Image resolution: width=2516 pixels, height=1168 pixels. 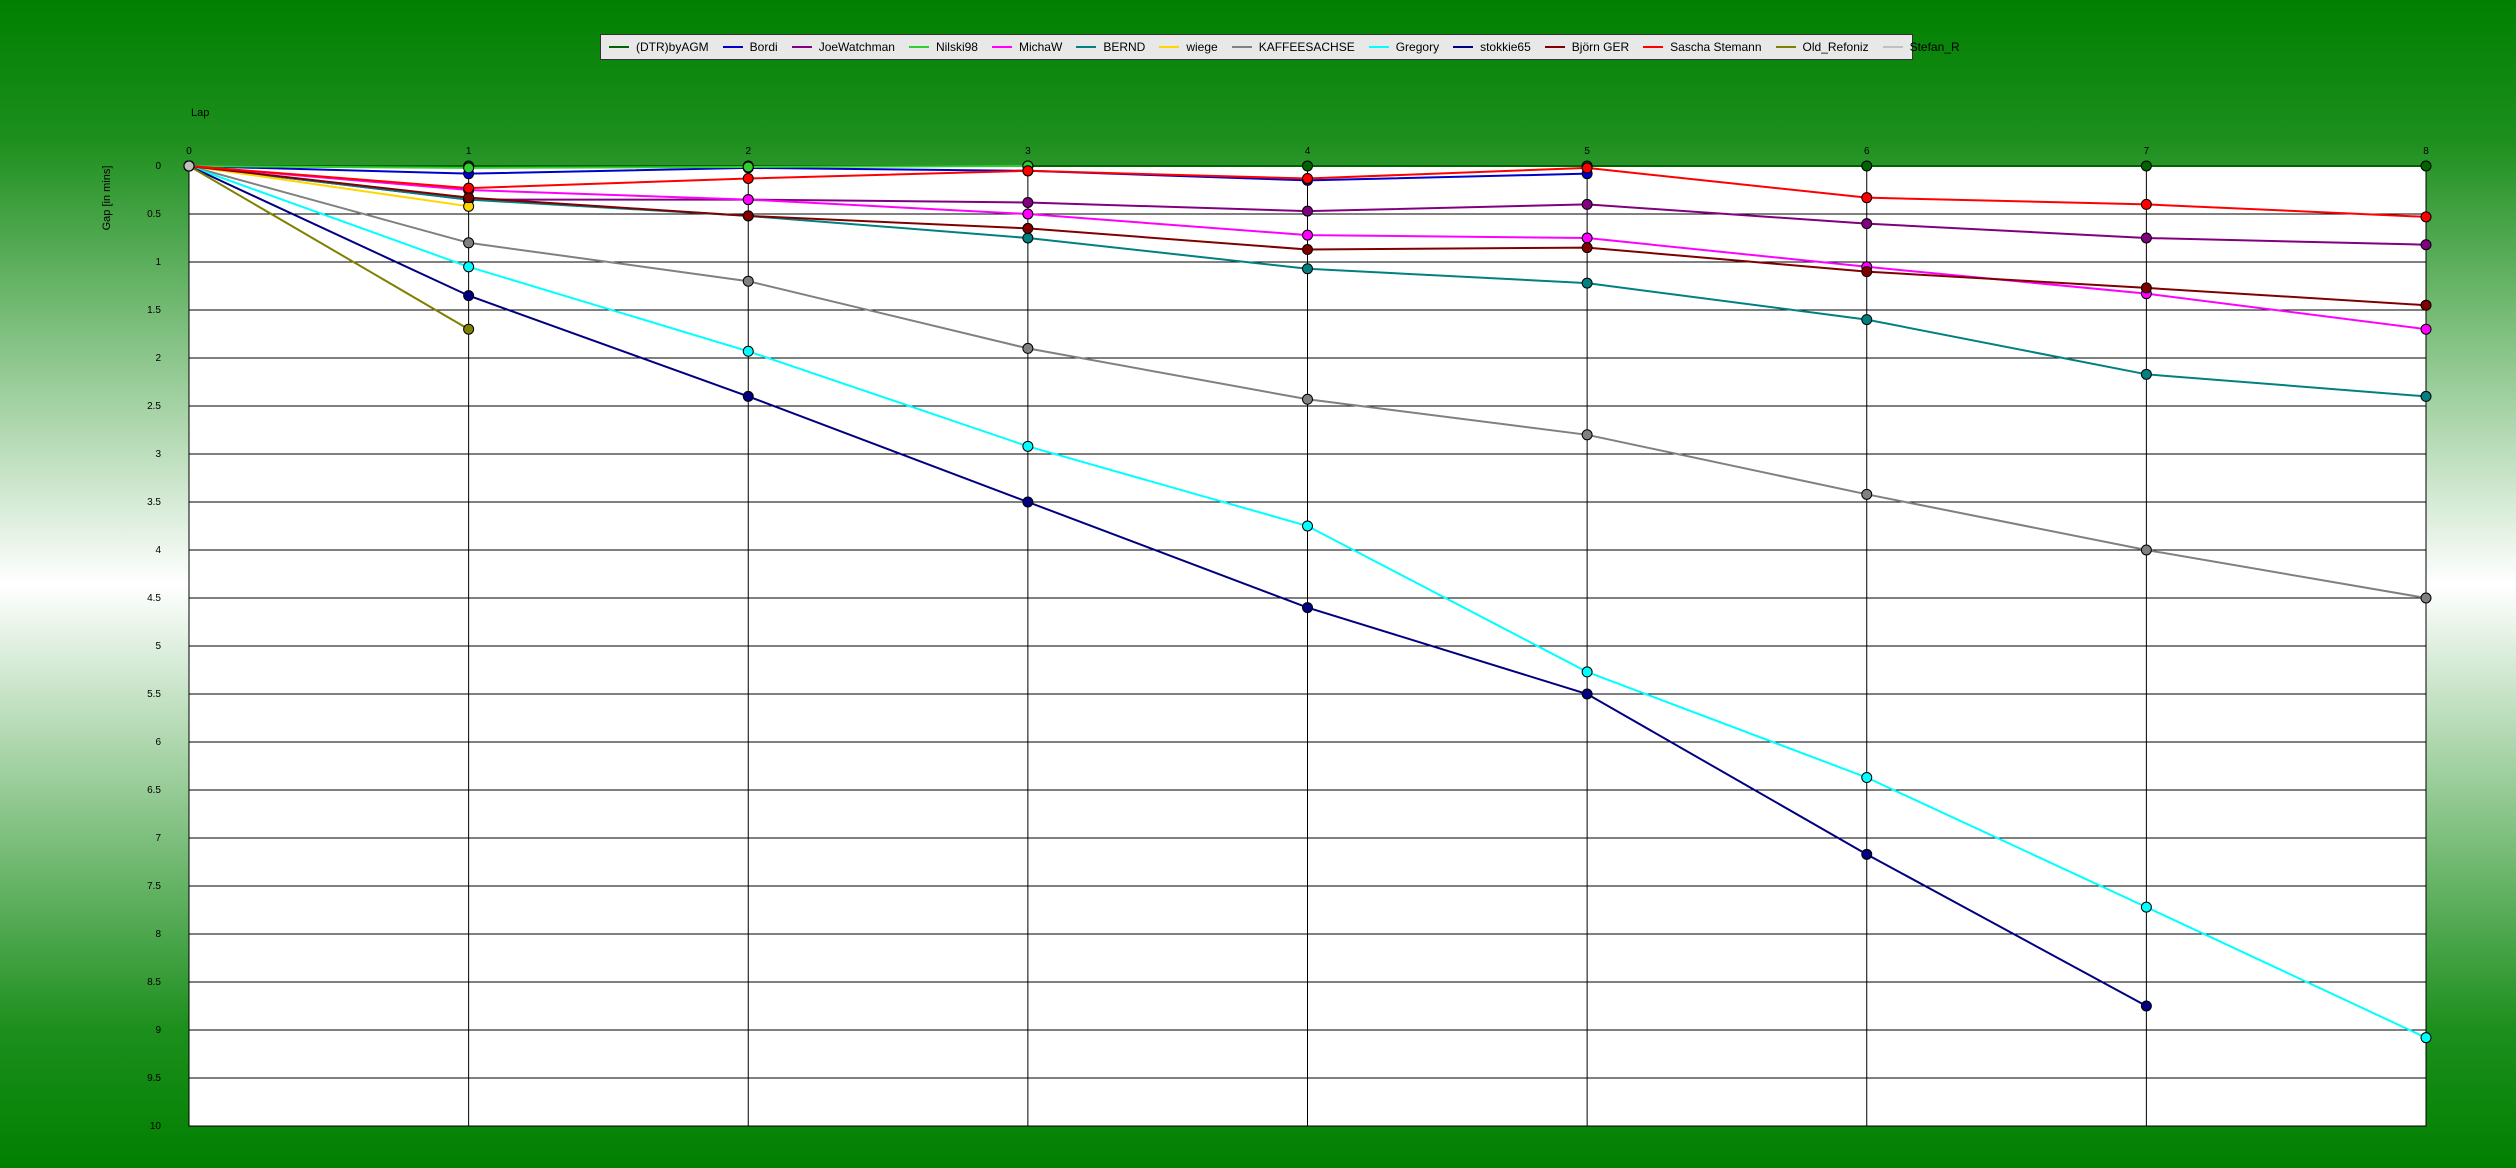 What do you see at coordinates (154, 982) in the screenshot?
I see `y-tick-label: 8.5` at bounding box center [154, 982].